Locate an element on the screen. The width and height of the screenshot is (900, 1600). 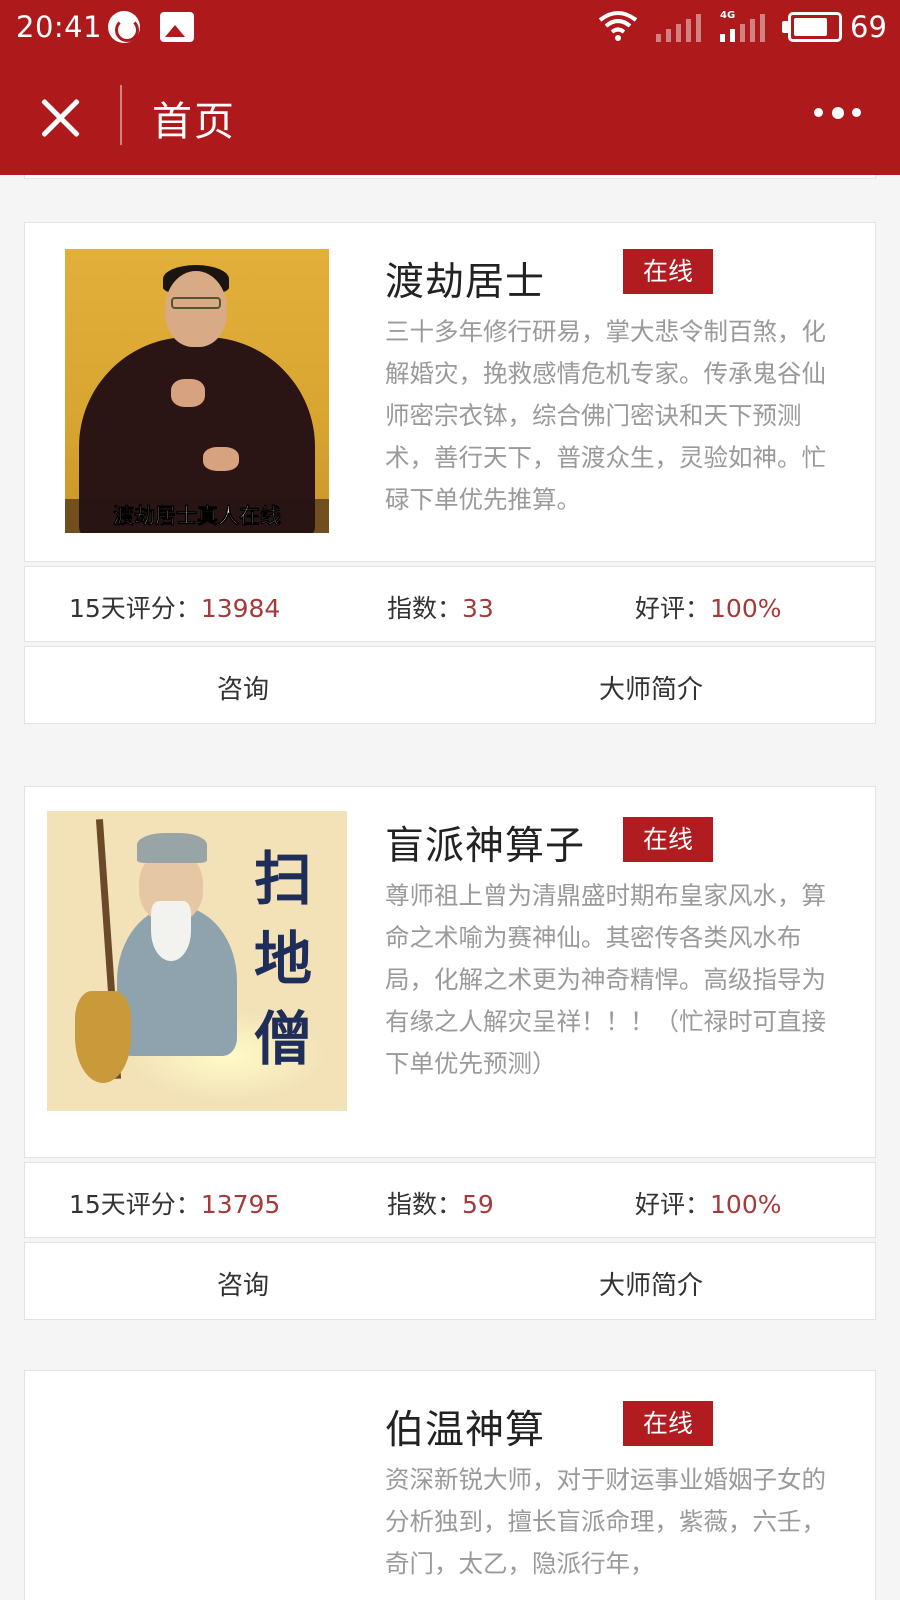
status-bar: 20:41 4G 69 is located at coordinates (450, 27).